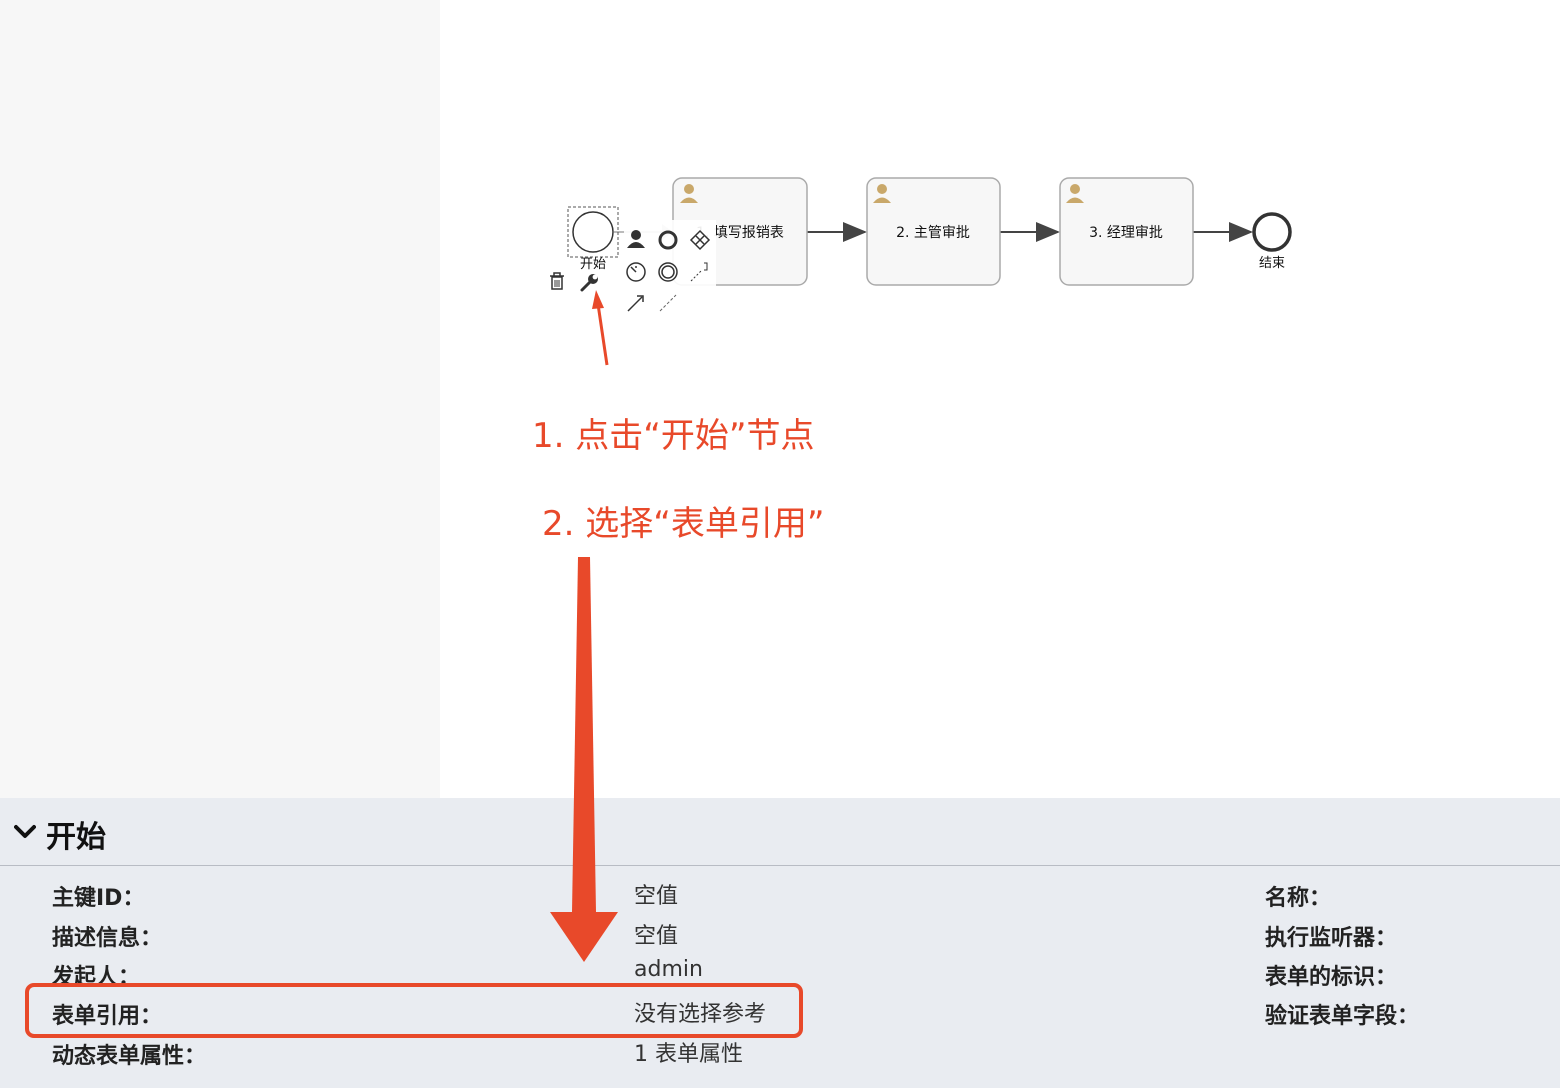 The height and width of the screenshot is (1088, 1560). I want to click on task-3: 3. 经理审批, so click(1126, 231).